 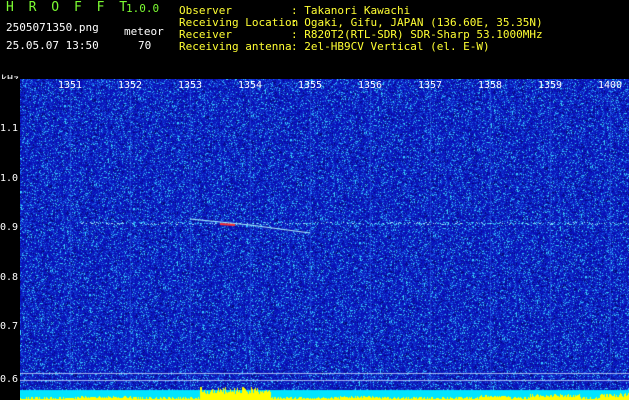 I want to click on x-tick-label: 1353, so click(x=190, y=85).